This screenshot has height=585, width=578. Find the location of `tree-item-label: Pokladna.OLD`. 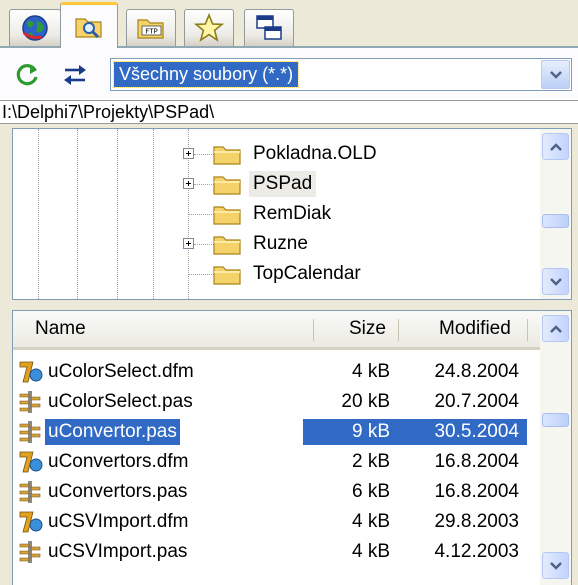

tree-item-label: Pokladna.OLD is located at coordinates (315, 153).